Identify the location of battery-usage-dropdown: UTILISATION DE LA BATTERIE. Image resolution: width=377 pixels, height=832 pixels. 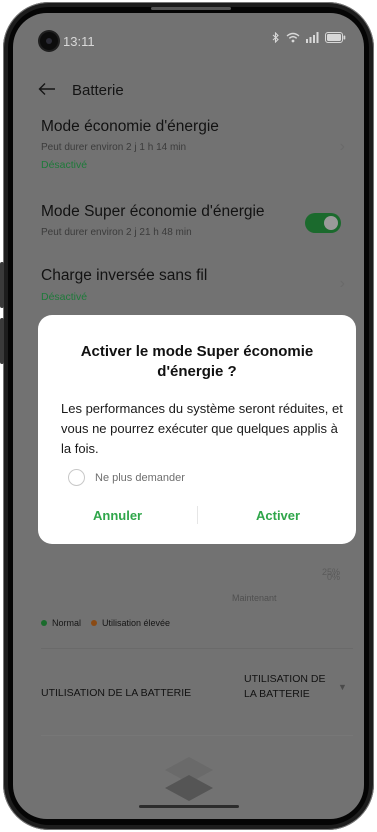
(284, 687).